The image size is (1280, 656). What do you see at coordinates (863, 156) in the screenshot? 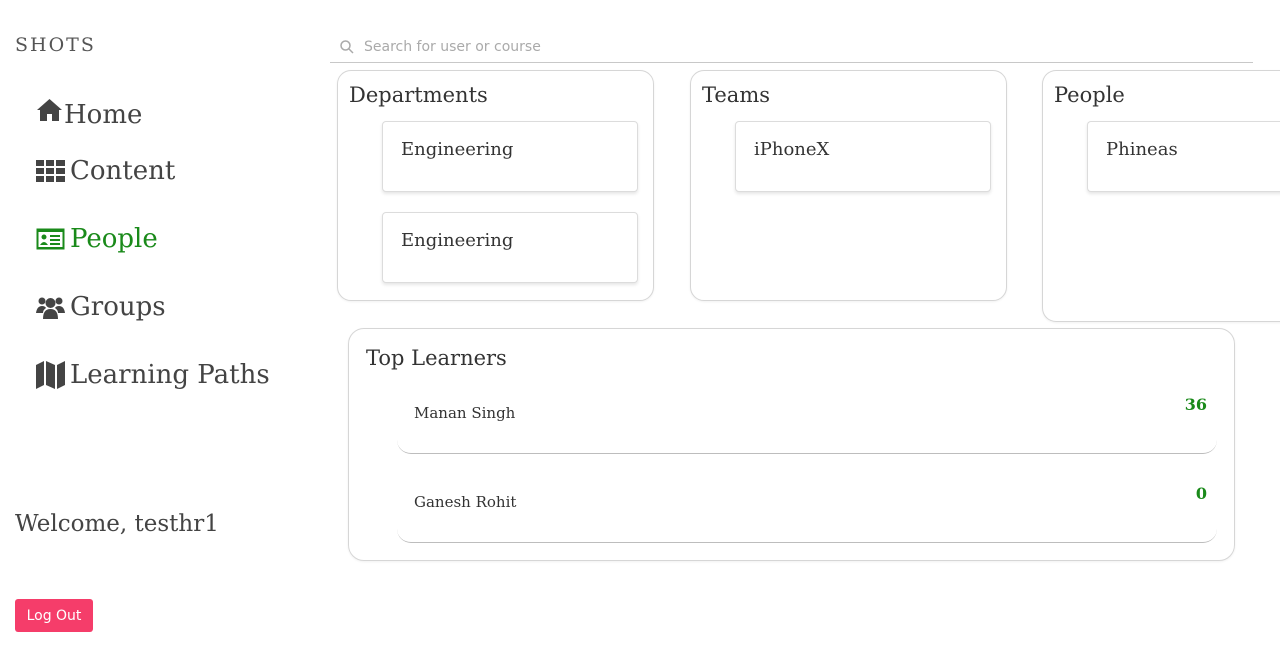
I see `team-card: iPhoneX` at bounding box center [863, 156].